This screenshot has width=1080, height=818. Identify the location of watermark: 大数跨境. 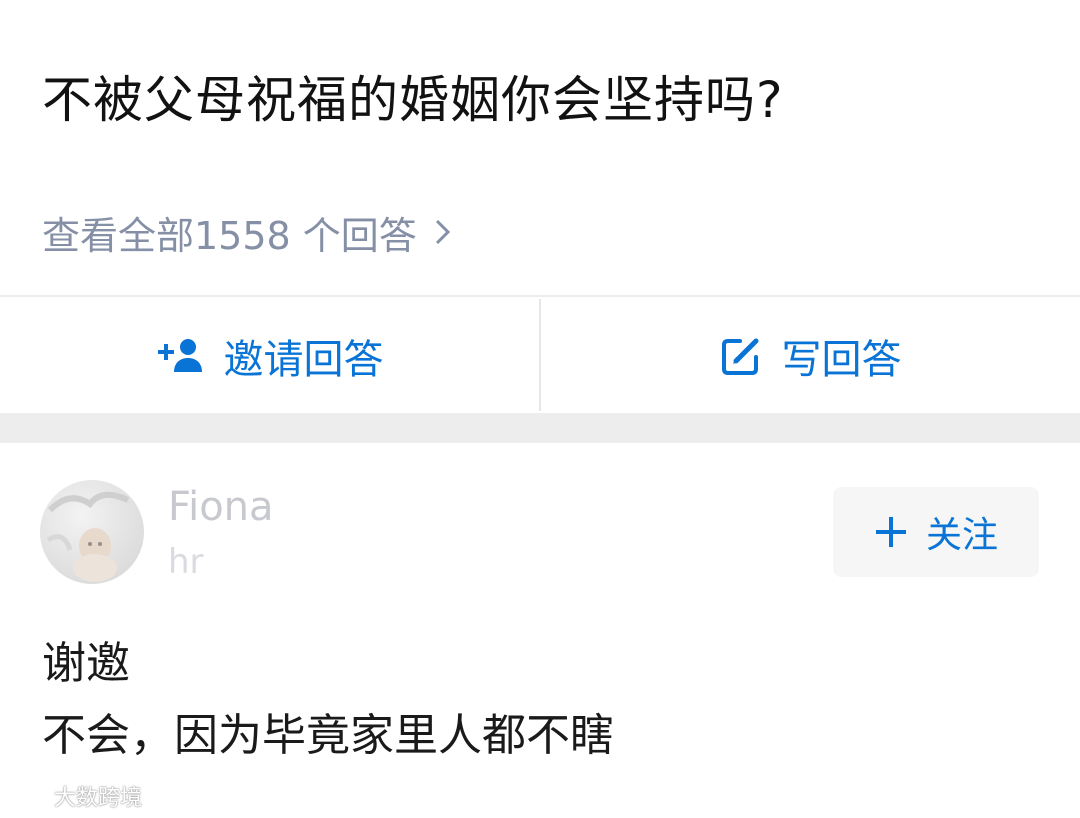
(75, 796).